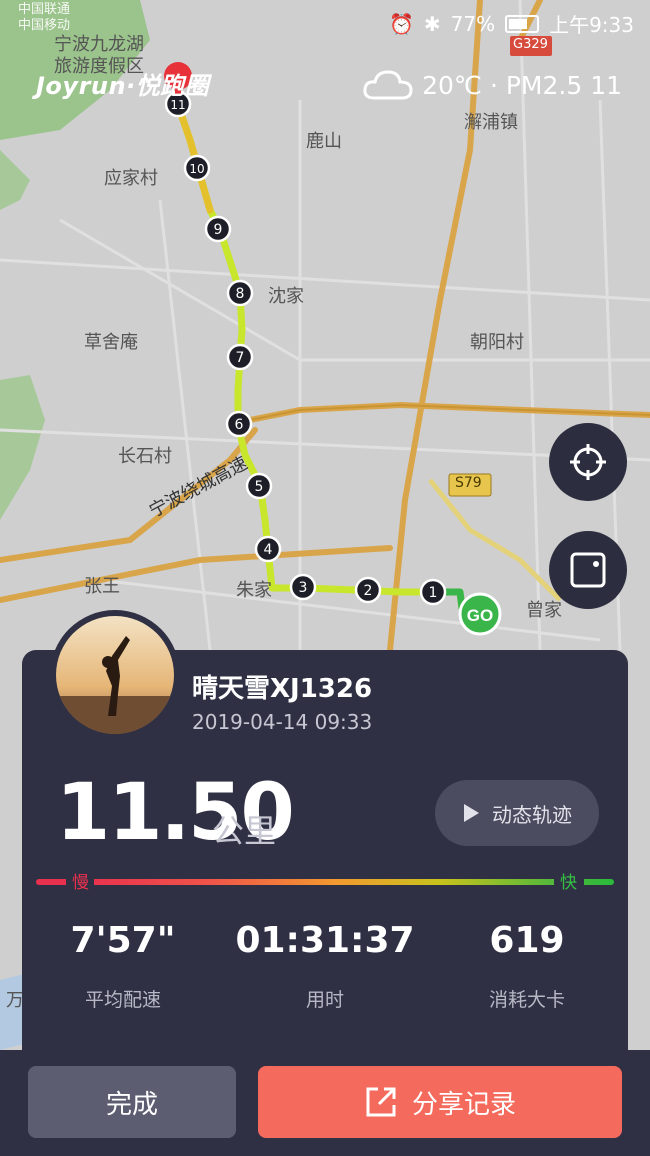  Describe the element at coordinates (544, 610) in the screenshot. I see `map-label: 曾家` at that location.